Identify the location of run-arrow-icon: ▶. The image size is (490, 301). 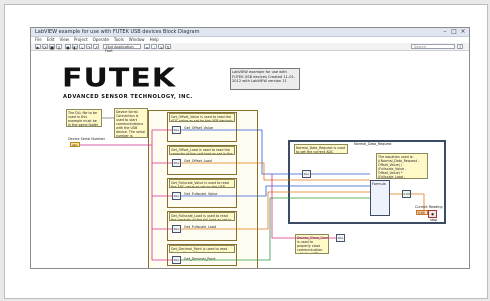
(38, 47).